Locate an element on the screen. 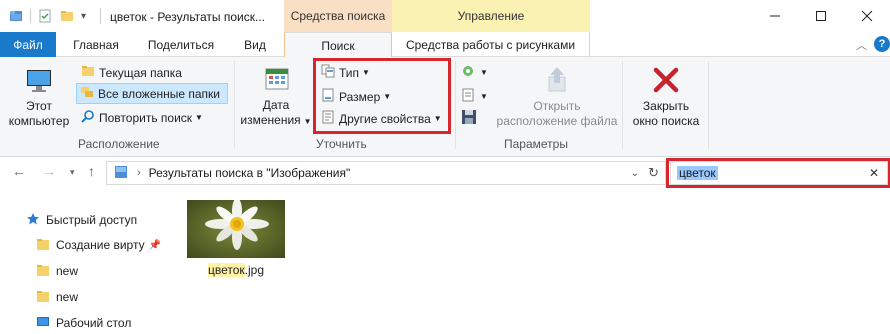 The image size is (890, 334). recent-searches-button: ▼ is located at coordinates (474, 72).